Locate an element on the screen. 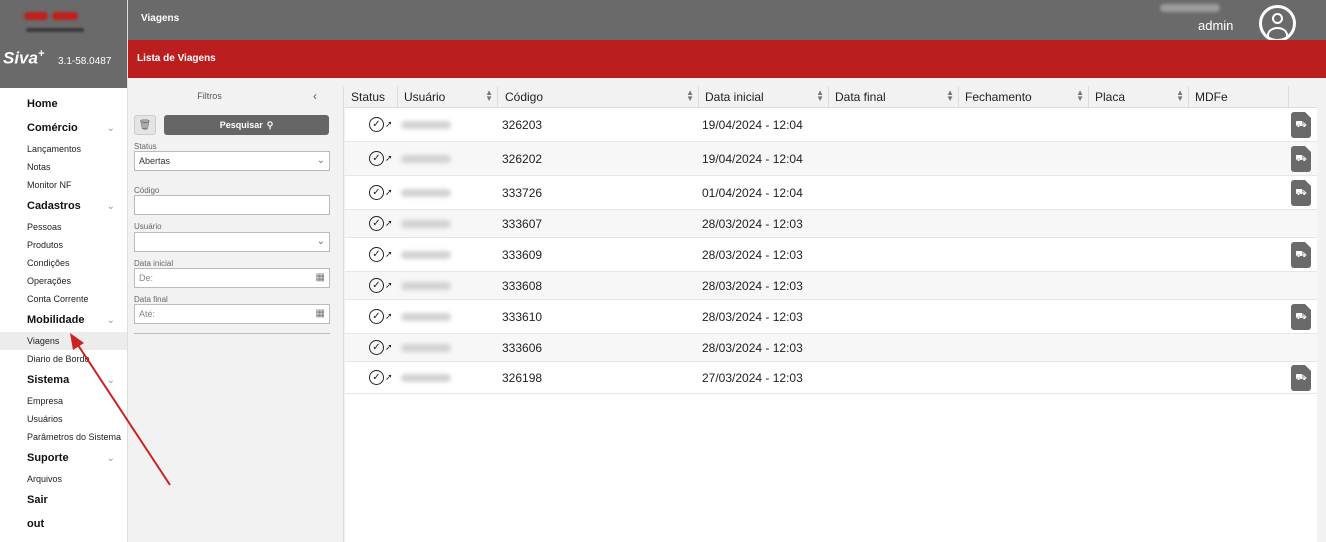 Image resolution: width=1326 pixels, height=542 pixels. column-header: Status is located at coordinates (371, 97).